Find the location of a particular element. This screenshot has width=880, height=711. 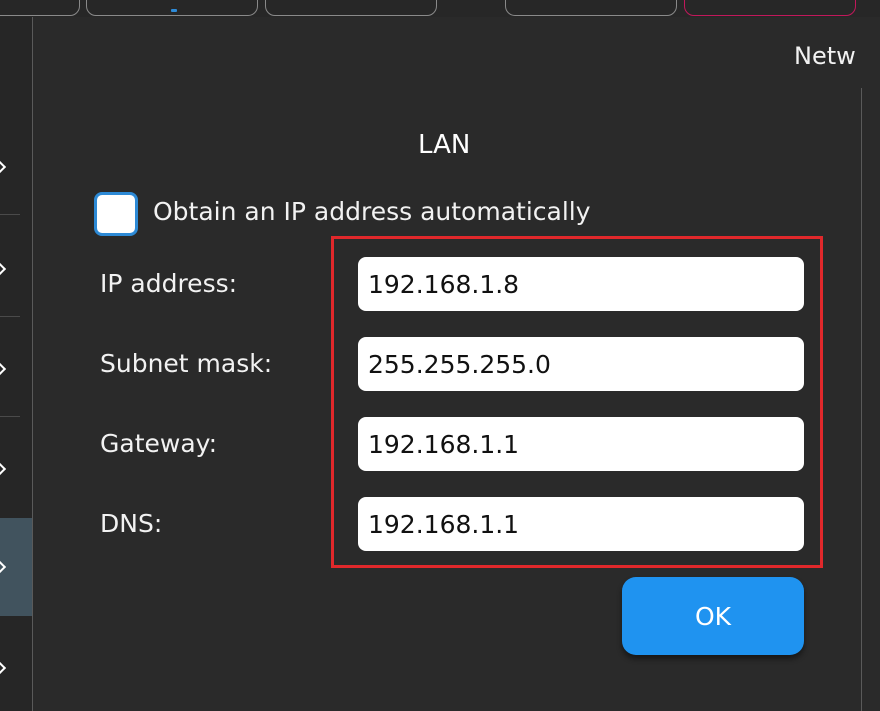

auto-ip-checkbox is located at coordinates (116, 214).